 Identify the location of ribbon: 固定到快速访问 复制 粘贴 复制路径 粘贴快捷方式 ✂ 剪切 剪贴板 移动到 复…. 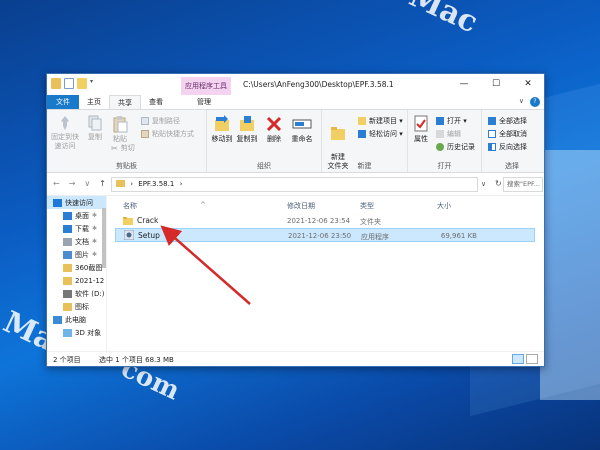
(295, 141).